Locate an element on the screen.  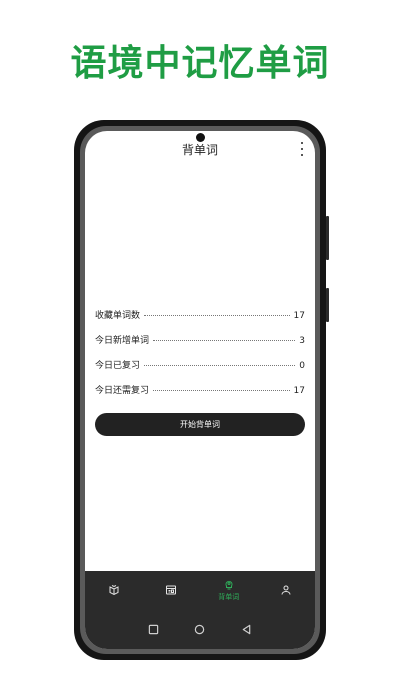
stat-label: 收藏单词数 is located at coordinates (118, 316).